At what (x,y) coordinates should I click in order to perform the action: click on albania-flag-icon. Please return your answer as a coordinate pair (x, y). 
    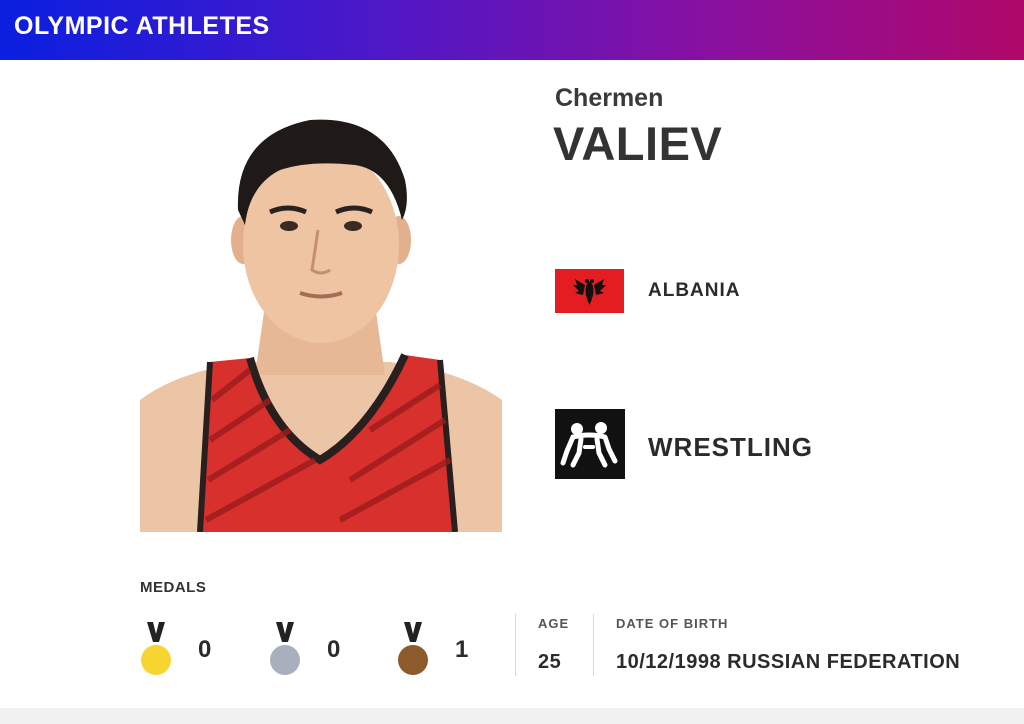
    Looking at the image, I should click on (589, 291).